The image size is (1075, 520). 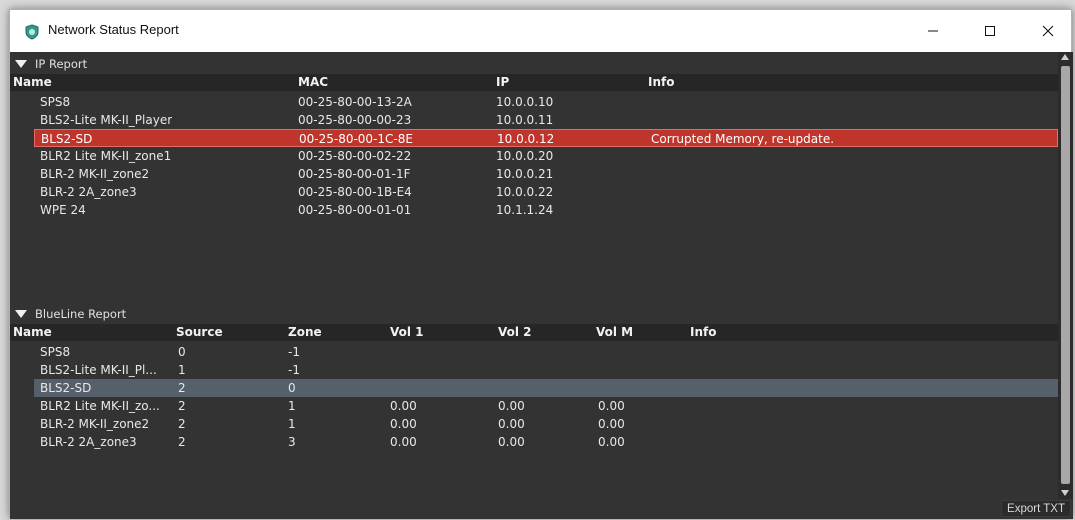 I want to click on minimize-icon, so click(x=933, y=31).